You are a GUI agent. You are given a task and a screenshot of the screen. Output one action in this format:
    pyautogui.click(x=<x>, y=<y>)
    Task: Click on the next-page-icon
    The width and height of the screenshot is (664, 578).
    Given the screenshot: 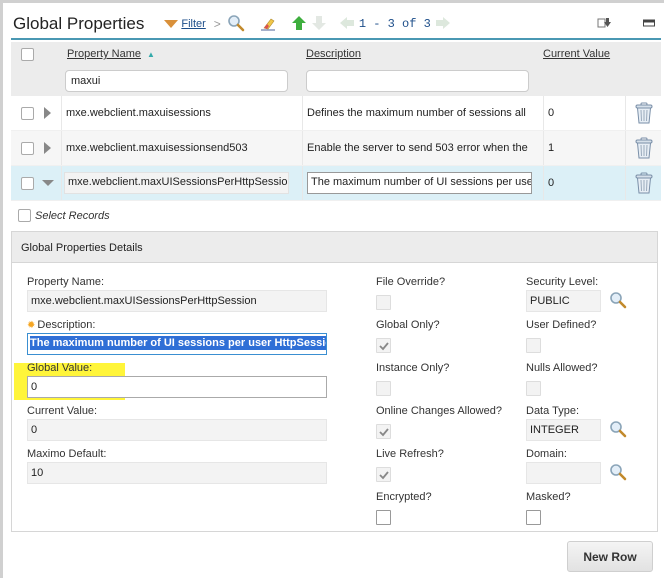 What is the action you would take?
    pyautogui.click(x=443, y=24)
    